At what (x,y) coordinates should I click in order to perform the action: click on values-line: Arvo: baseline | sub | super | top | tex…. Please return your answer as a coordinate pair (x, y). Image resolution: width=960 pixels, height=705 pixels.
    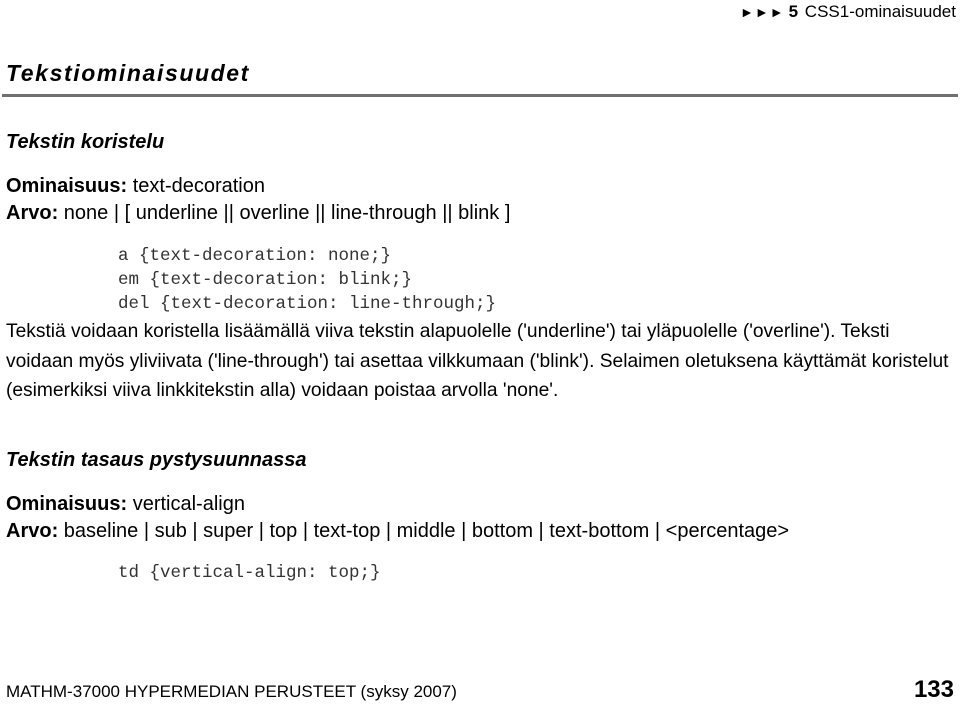
    Looking at the image, I should click on (397, 531).